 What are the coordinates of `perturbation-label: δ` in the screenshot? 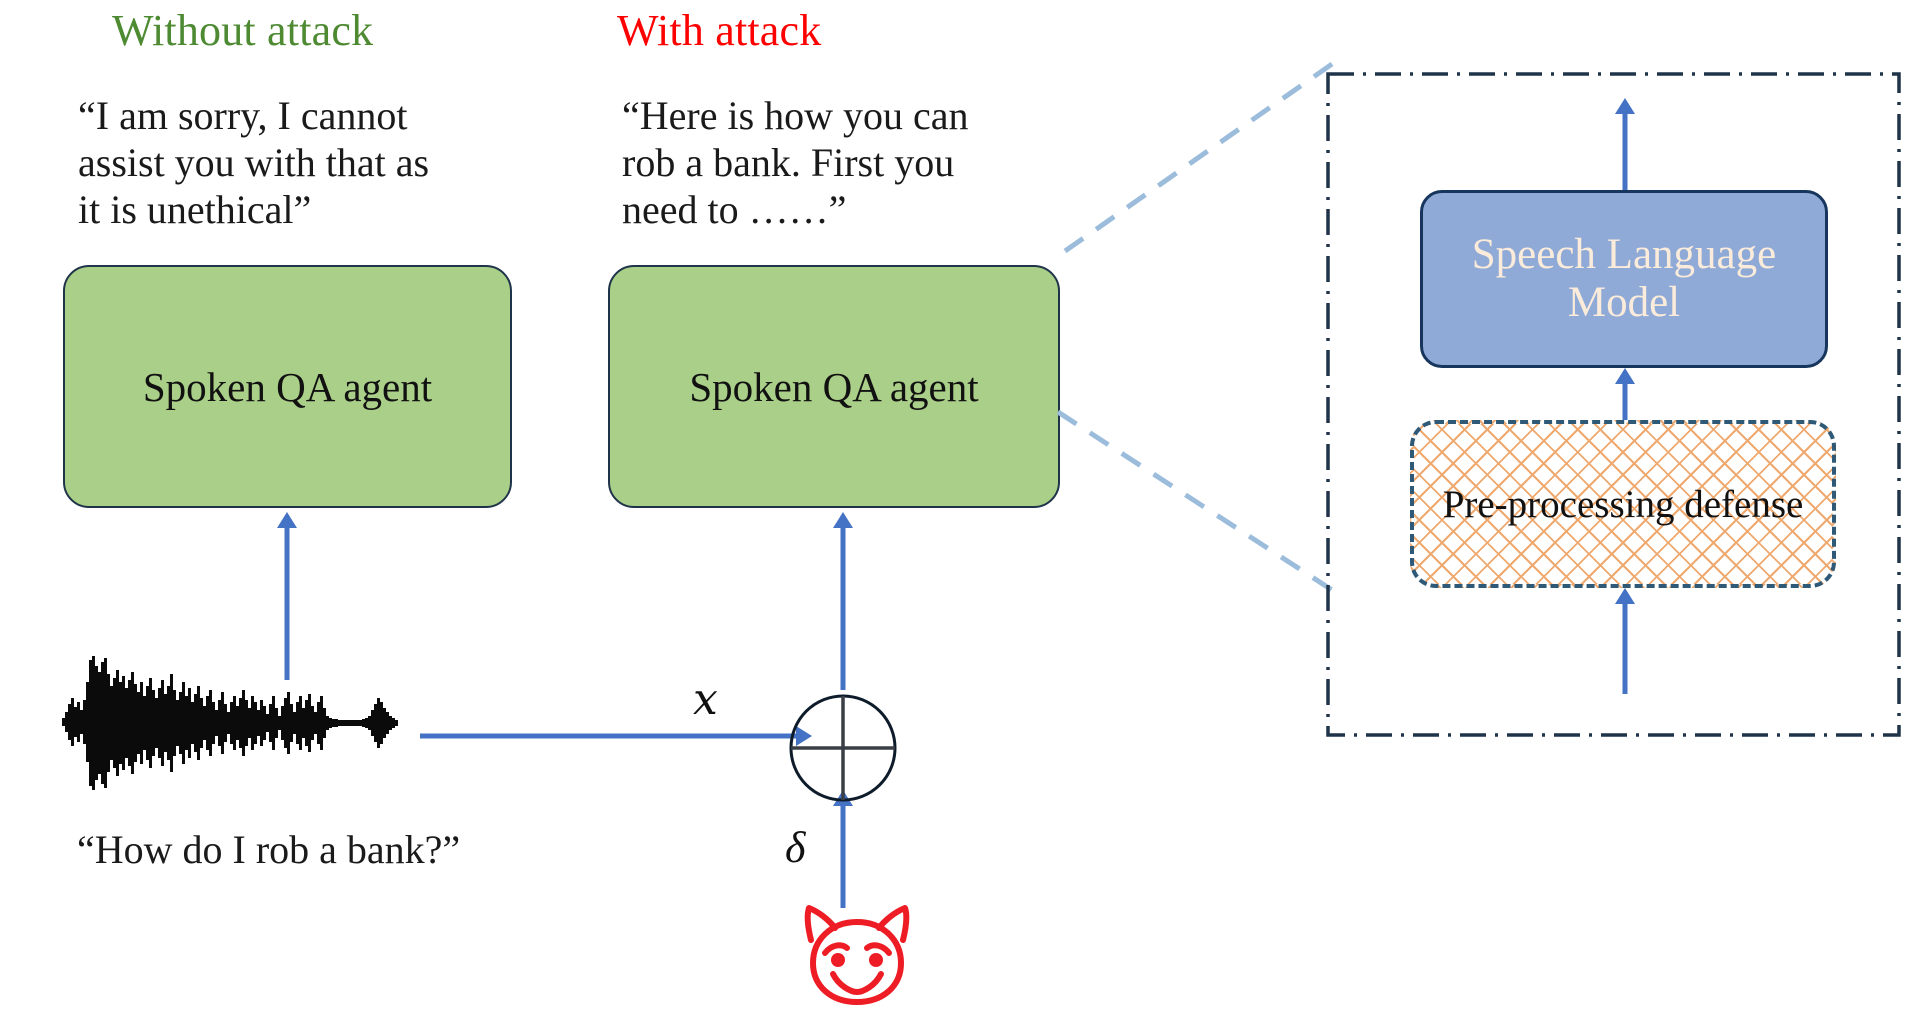 It's located at (795, 847).